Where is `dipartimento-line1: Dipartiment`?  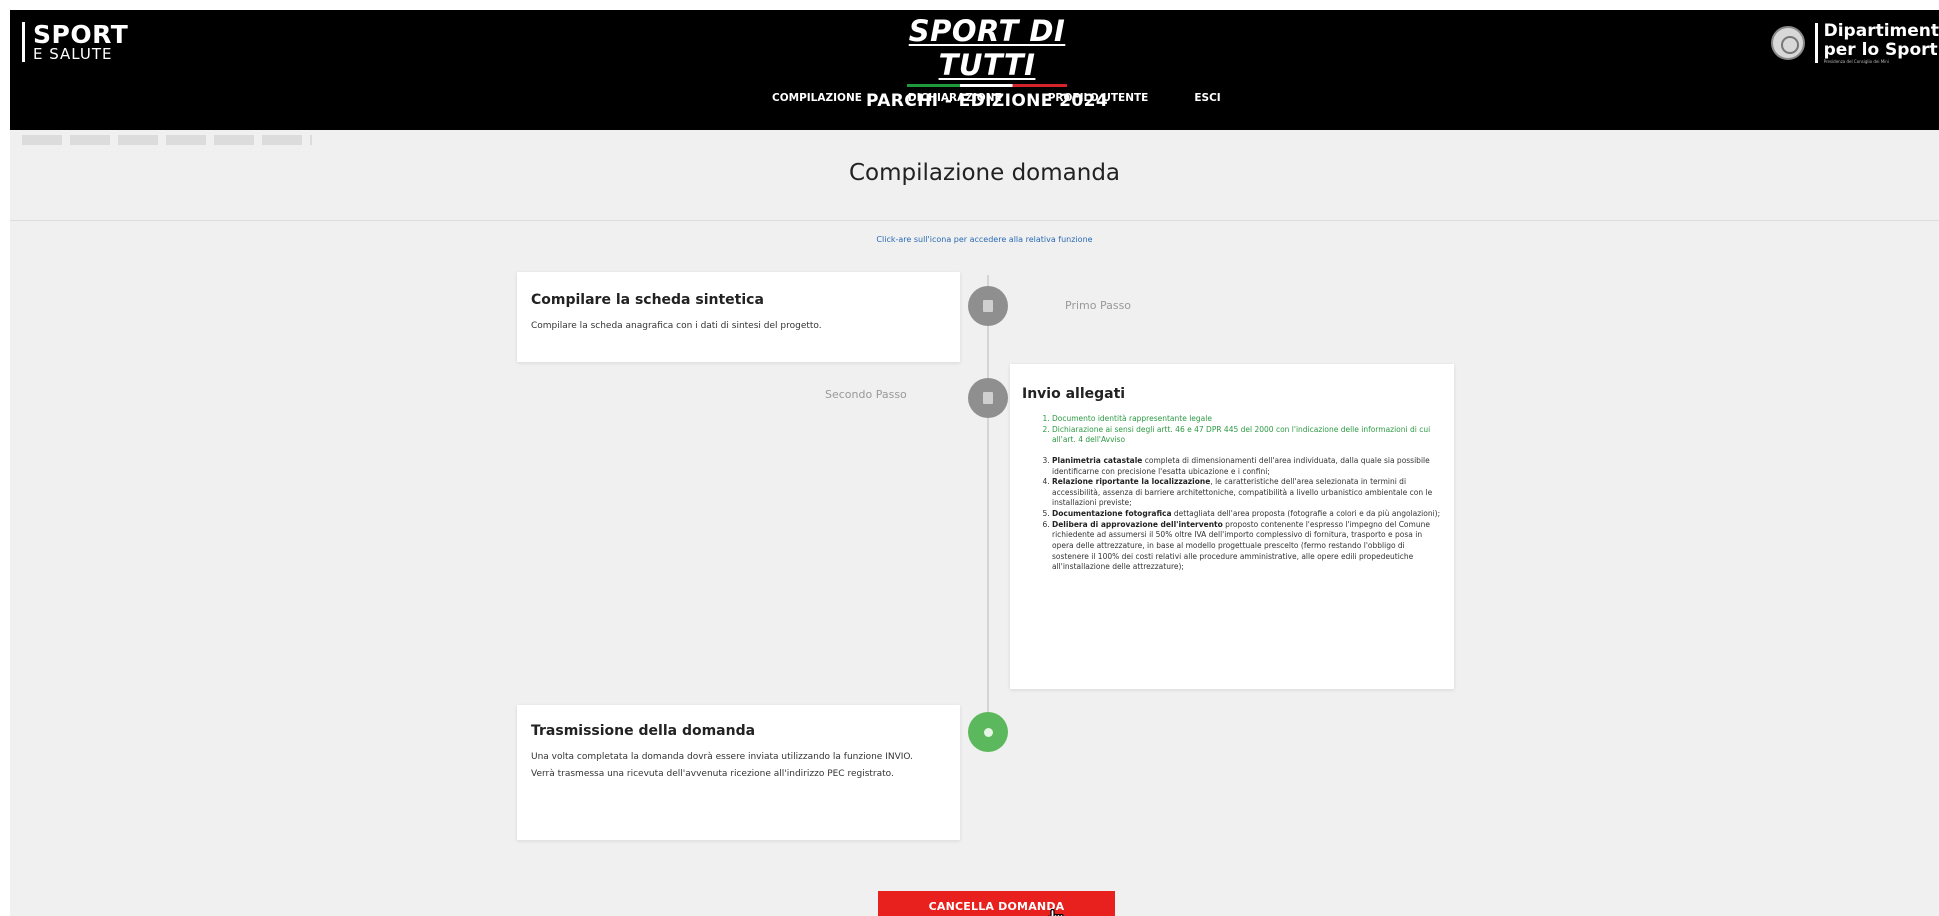 dipartimento-line1: Dipartiment is located at coordinates (1881, 31).